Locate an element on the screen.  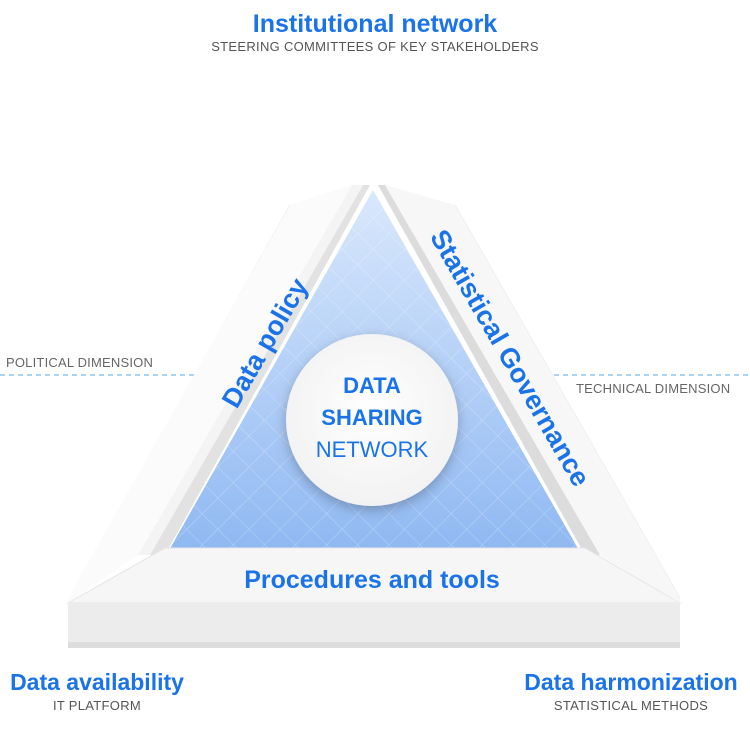
bottom-right-block: Data harmonization STATISTICAL METHODS is located at coordinates (631, 691).